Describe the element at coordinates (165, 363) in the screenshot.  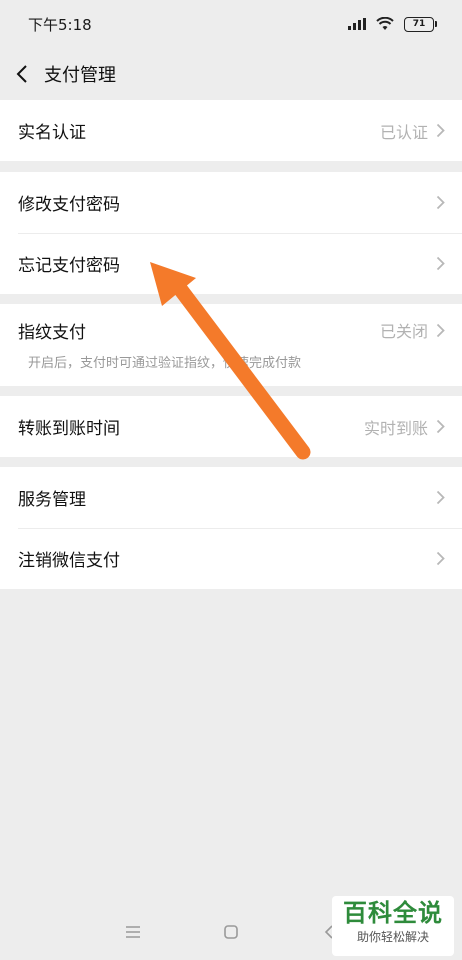
I see `fingerprint-description: 开启后，支付时可通过验证指纹，快速完成付款` at that location.